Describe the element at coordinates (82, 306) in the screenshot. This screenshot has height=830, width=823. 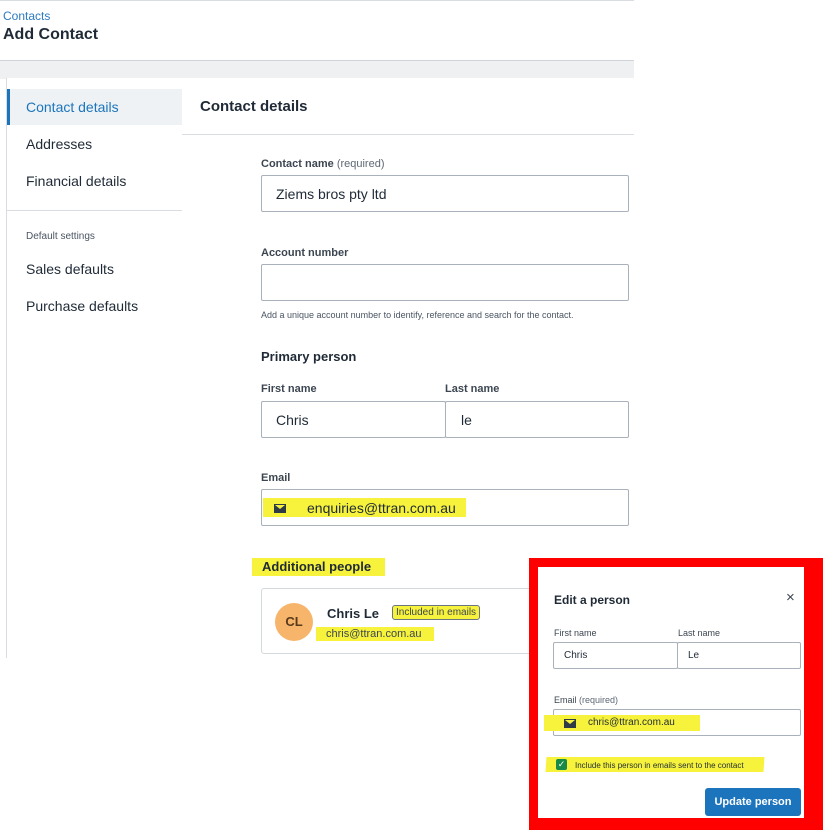
I see `sidebar-item-label: Purchase defaults` at that location.